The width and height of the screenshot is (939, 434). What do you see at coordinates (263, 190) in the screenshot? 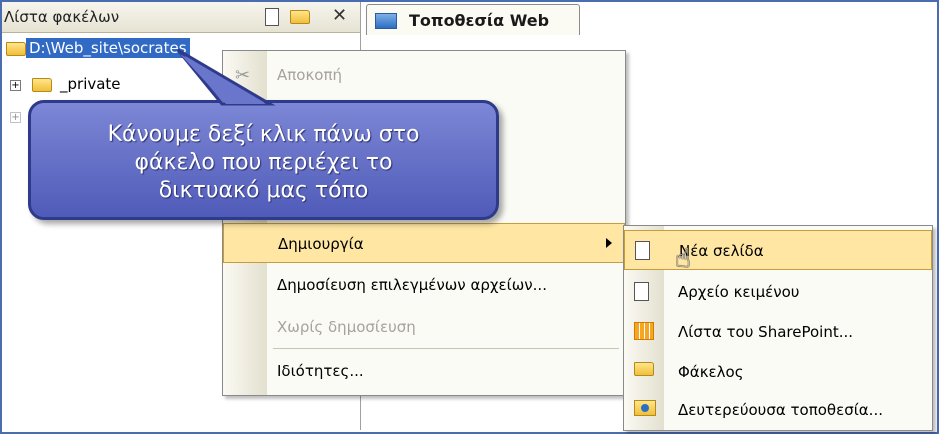
I see `callout-line: δικτυακό μας τόπο` at bounding box center [263, 190].